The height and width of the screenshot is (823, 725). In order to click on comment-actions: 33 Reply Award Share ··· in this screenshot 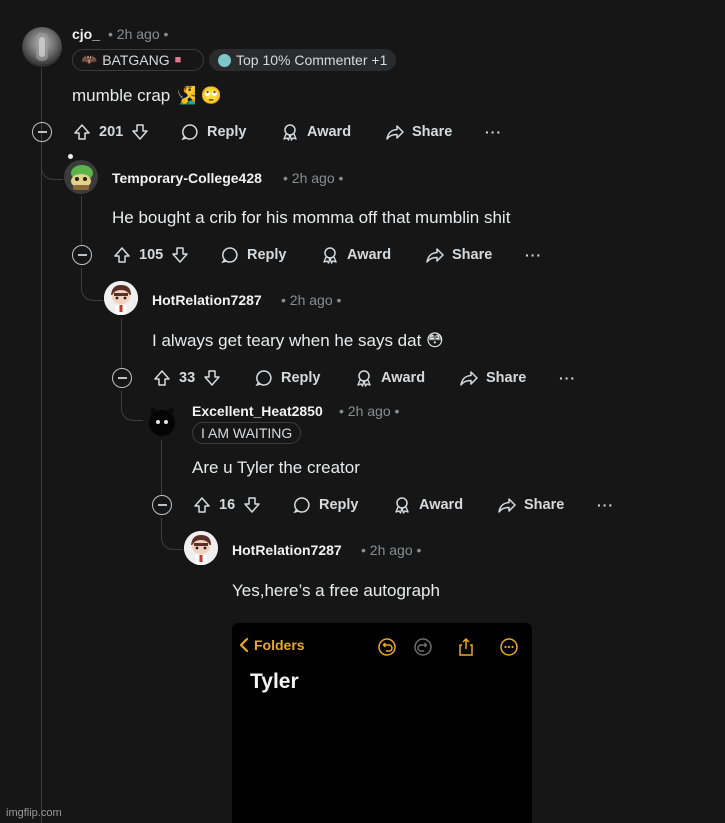, I will do `click(352, 378)`.